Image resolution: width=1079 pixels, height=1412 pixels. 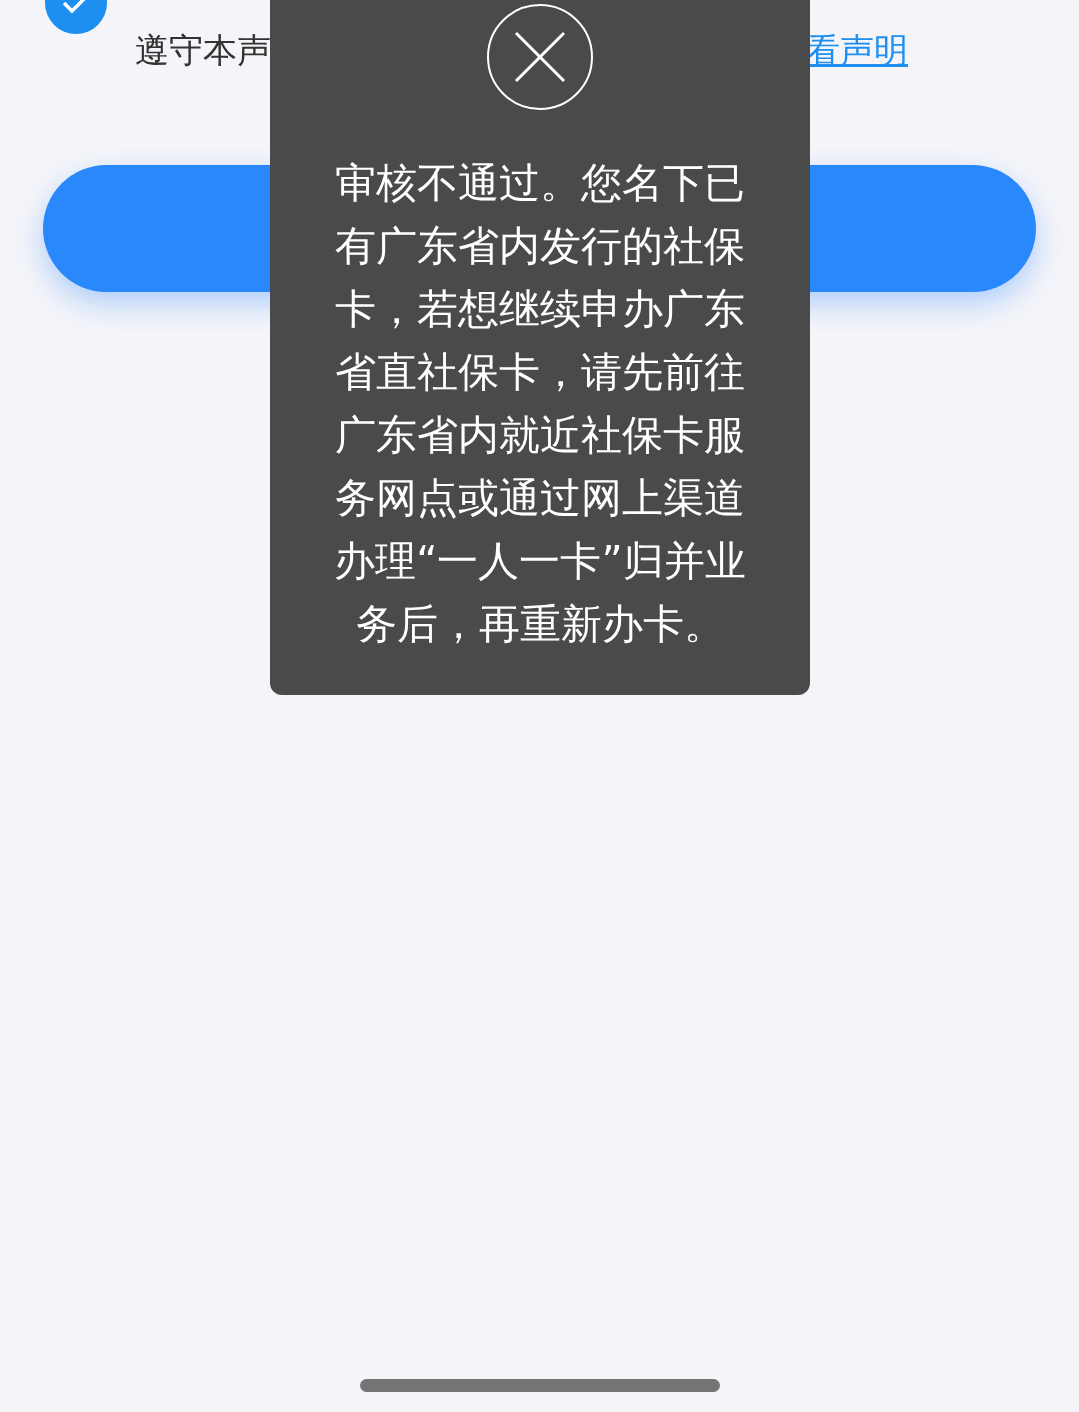 I want to click on agreement-text: 遵守本声, so click(x=203, y=50).